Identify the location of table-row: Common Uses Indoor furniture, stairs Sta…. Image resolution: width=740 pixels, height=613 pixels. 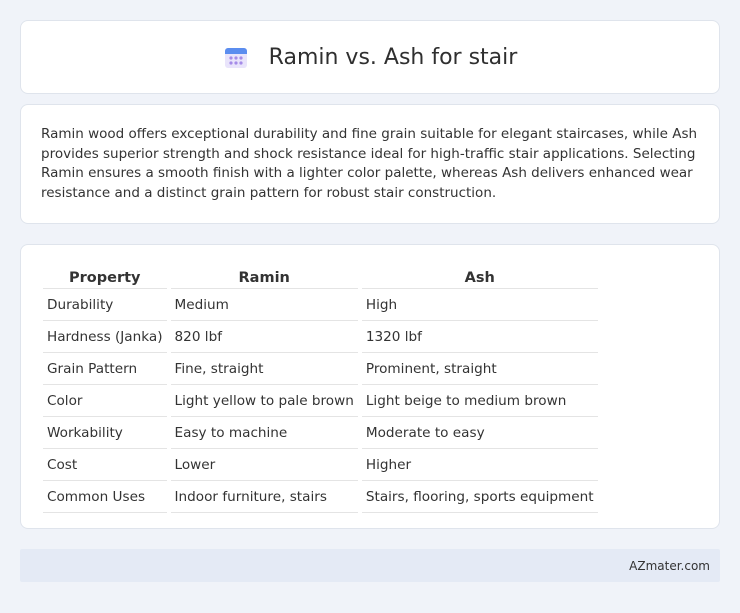
(320, 498).